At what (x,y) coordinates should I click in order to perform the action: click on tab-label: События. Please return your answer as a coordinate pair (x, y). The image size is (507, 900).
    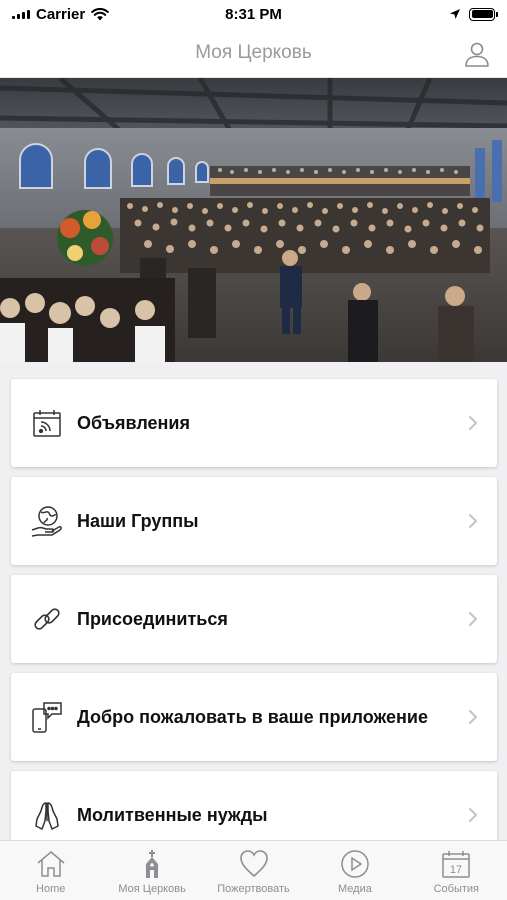
    Looking at the image, I should click on (456, 889).